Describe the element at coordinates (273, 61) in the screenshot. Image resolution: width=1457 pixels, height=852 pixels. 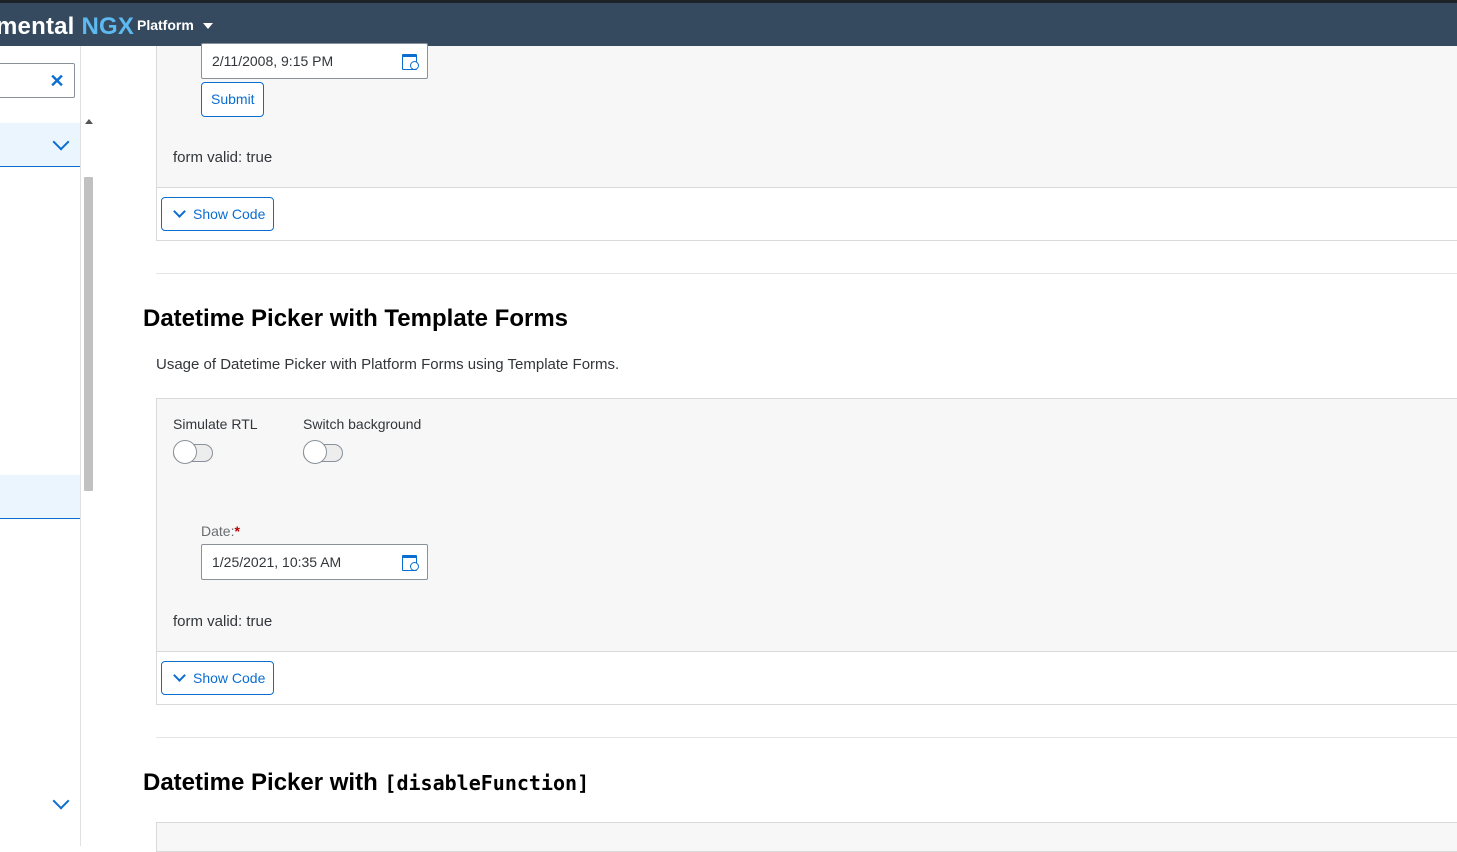
I see `datetime-value: 2/11/2008, 9:15 PM` at that location.